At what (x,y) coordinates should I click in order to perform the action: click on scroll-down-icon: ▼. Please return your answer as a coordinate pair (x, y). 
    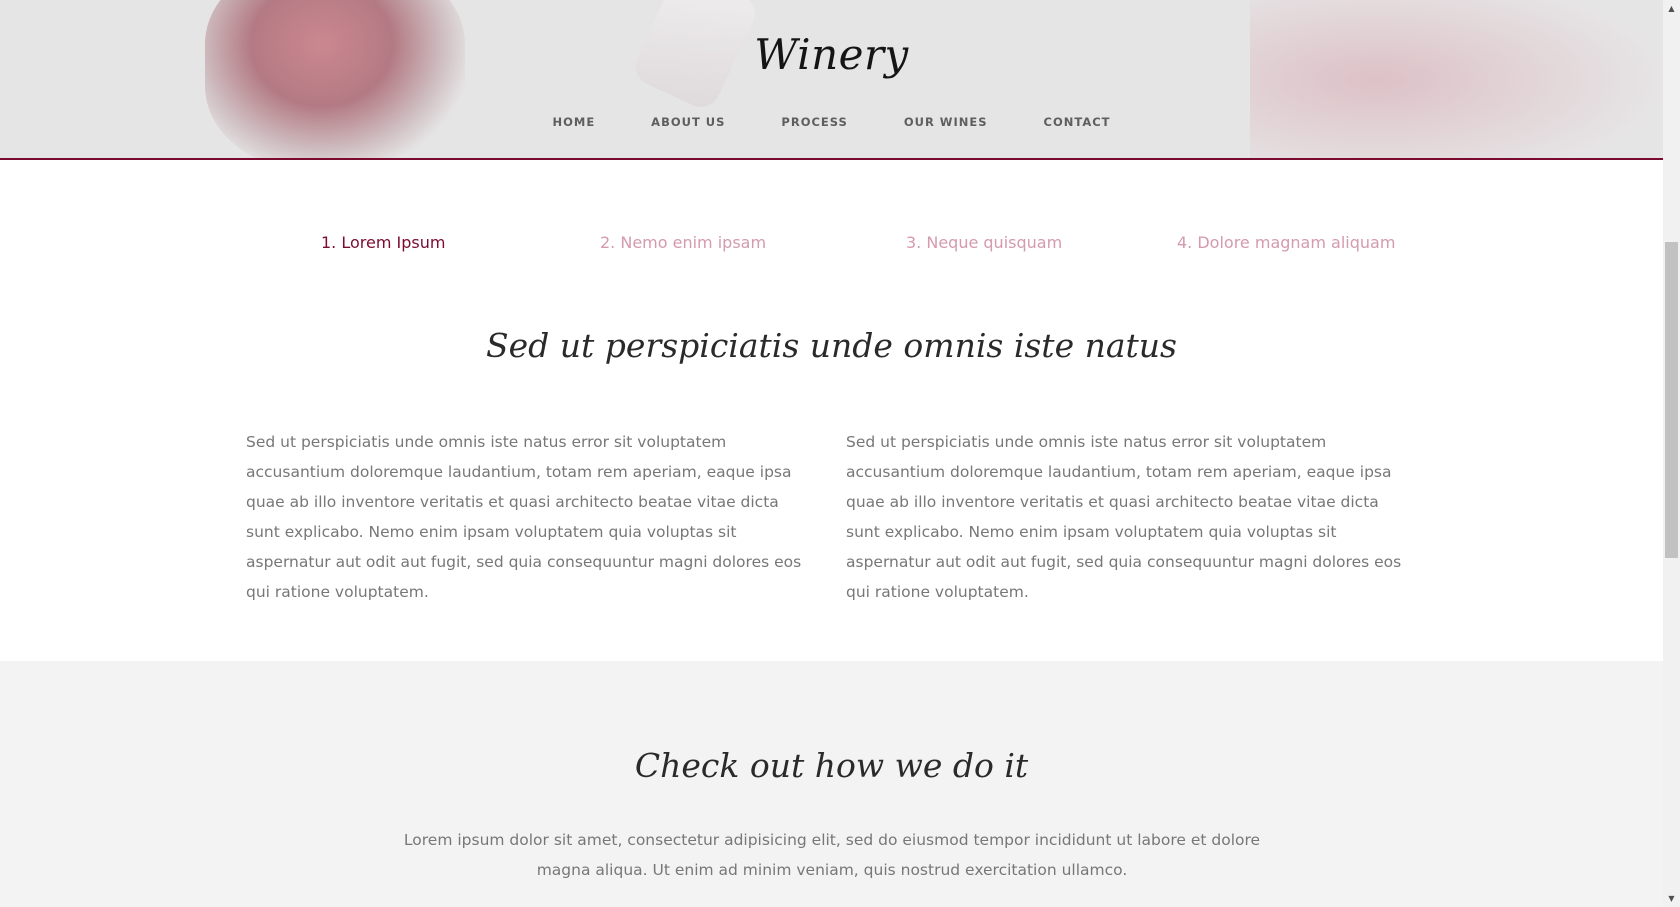
    Looking at the image, I should click on (1671, 898).